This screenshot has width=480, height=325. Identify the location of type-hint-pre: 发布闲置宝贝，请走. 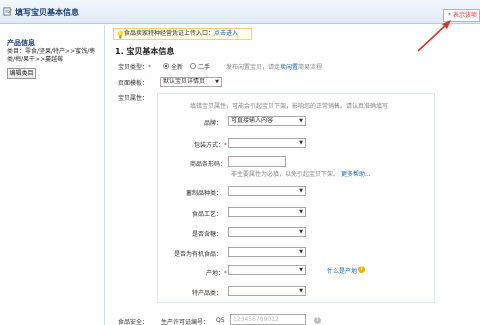
(253, 67).